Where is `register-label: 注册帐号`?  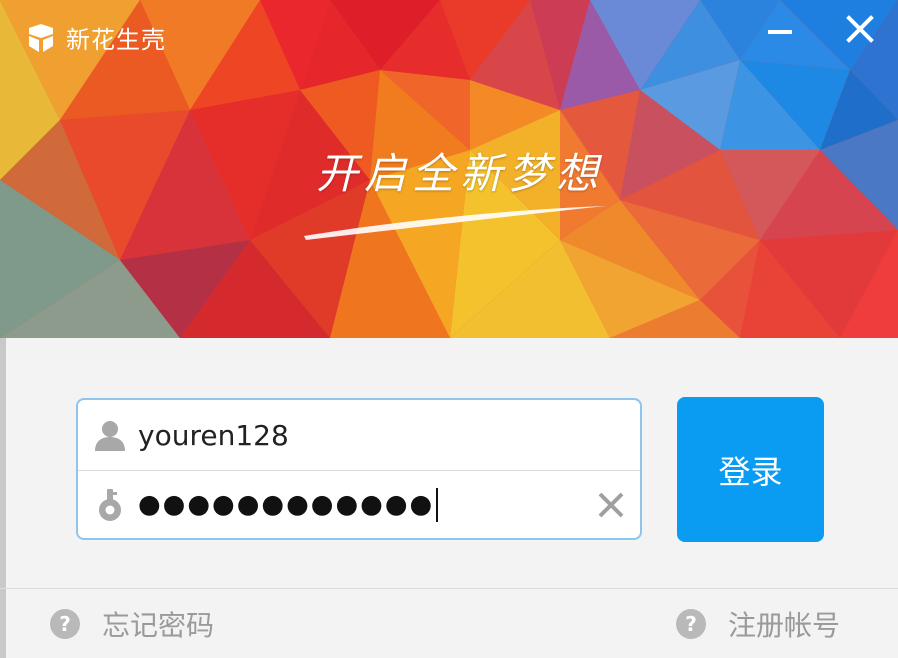 register-label: 注册帐号 is located at coordinates (784, 625).